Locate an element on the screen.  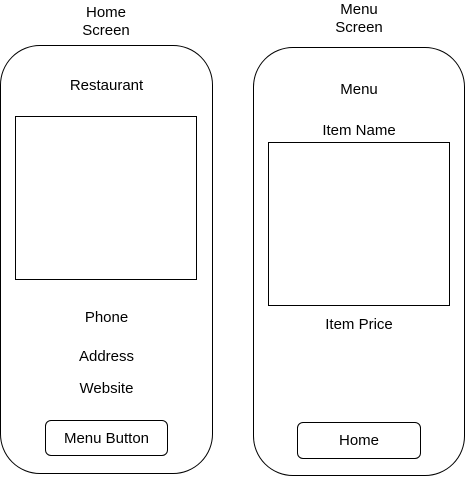
website-label: Website is located at coordinates (106, 388).